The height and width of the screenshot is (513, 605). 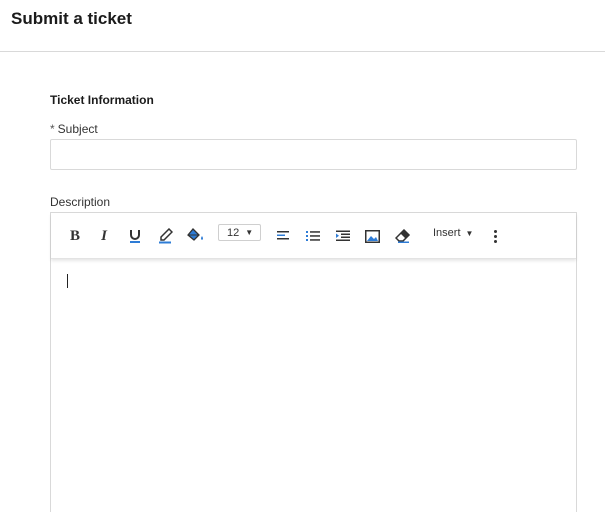 I want to click on bold-button: B, so click(x=75, y=236).